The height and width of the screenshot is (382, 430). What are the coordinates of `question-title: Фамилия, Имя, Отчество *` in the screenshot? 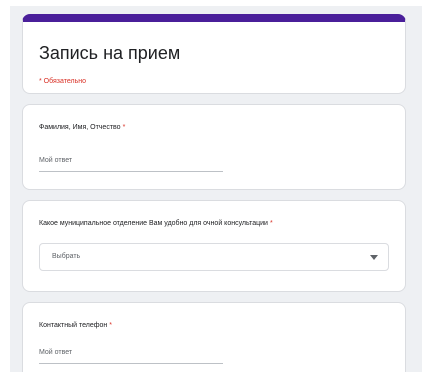 It's located at (82, 127).